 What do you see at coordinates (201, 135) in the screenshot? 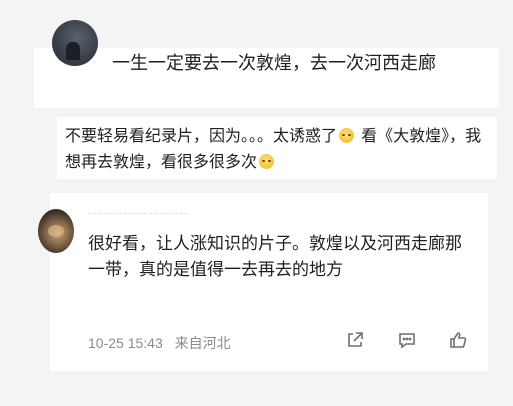
I see `comment-text-part1: 不要轻易看纪录片，因为。。。太诱惑了` at bounding box center [201, 135].